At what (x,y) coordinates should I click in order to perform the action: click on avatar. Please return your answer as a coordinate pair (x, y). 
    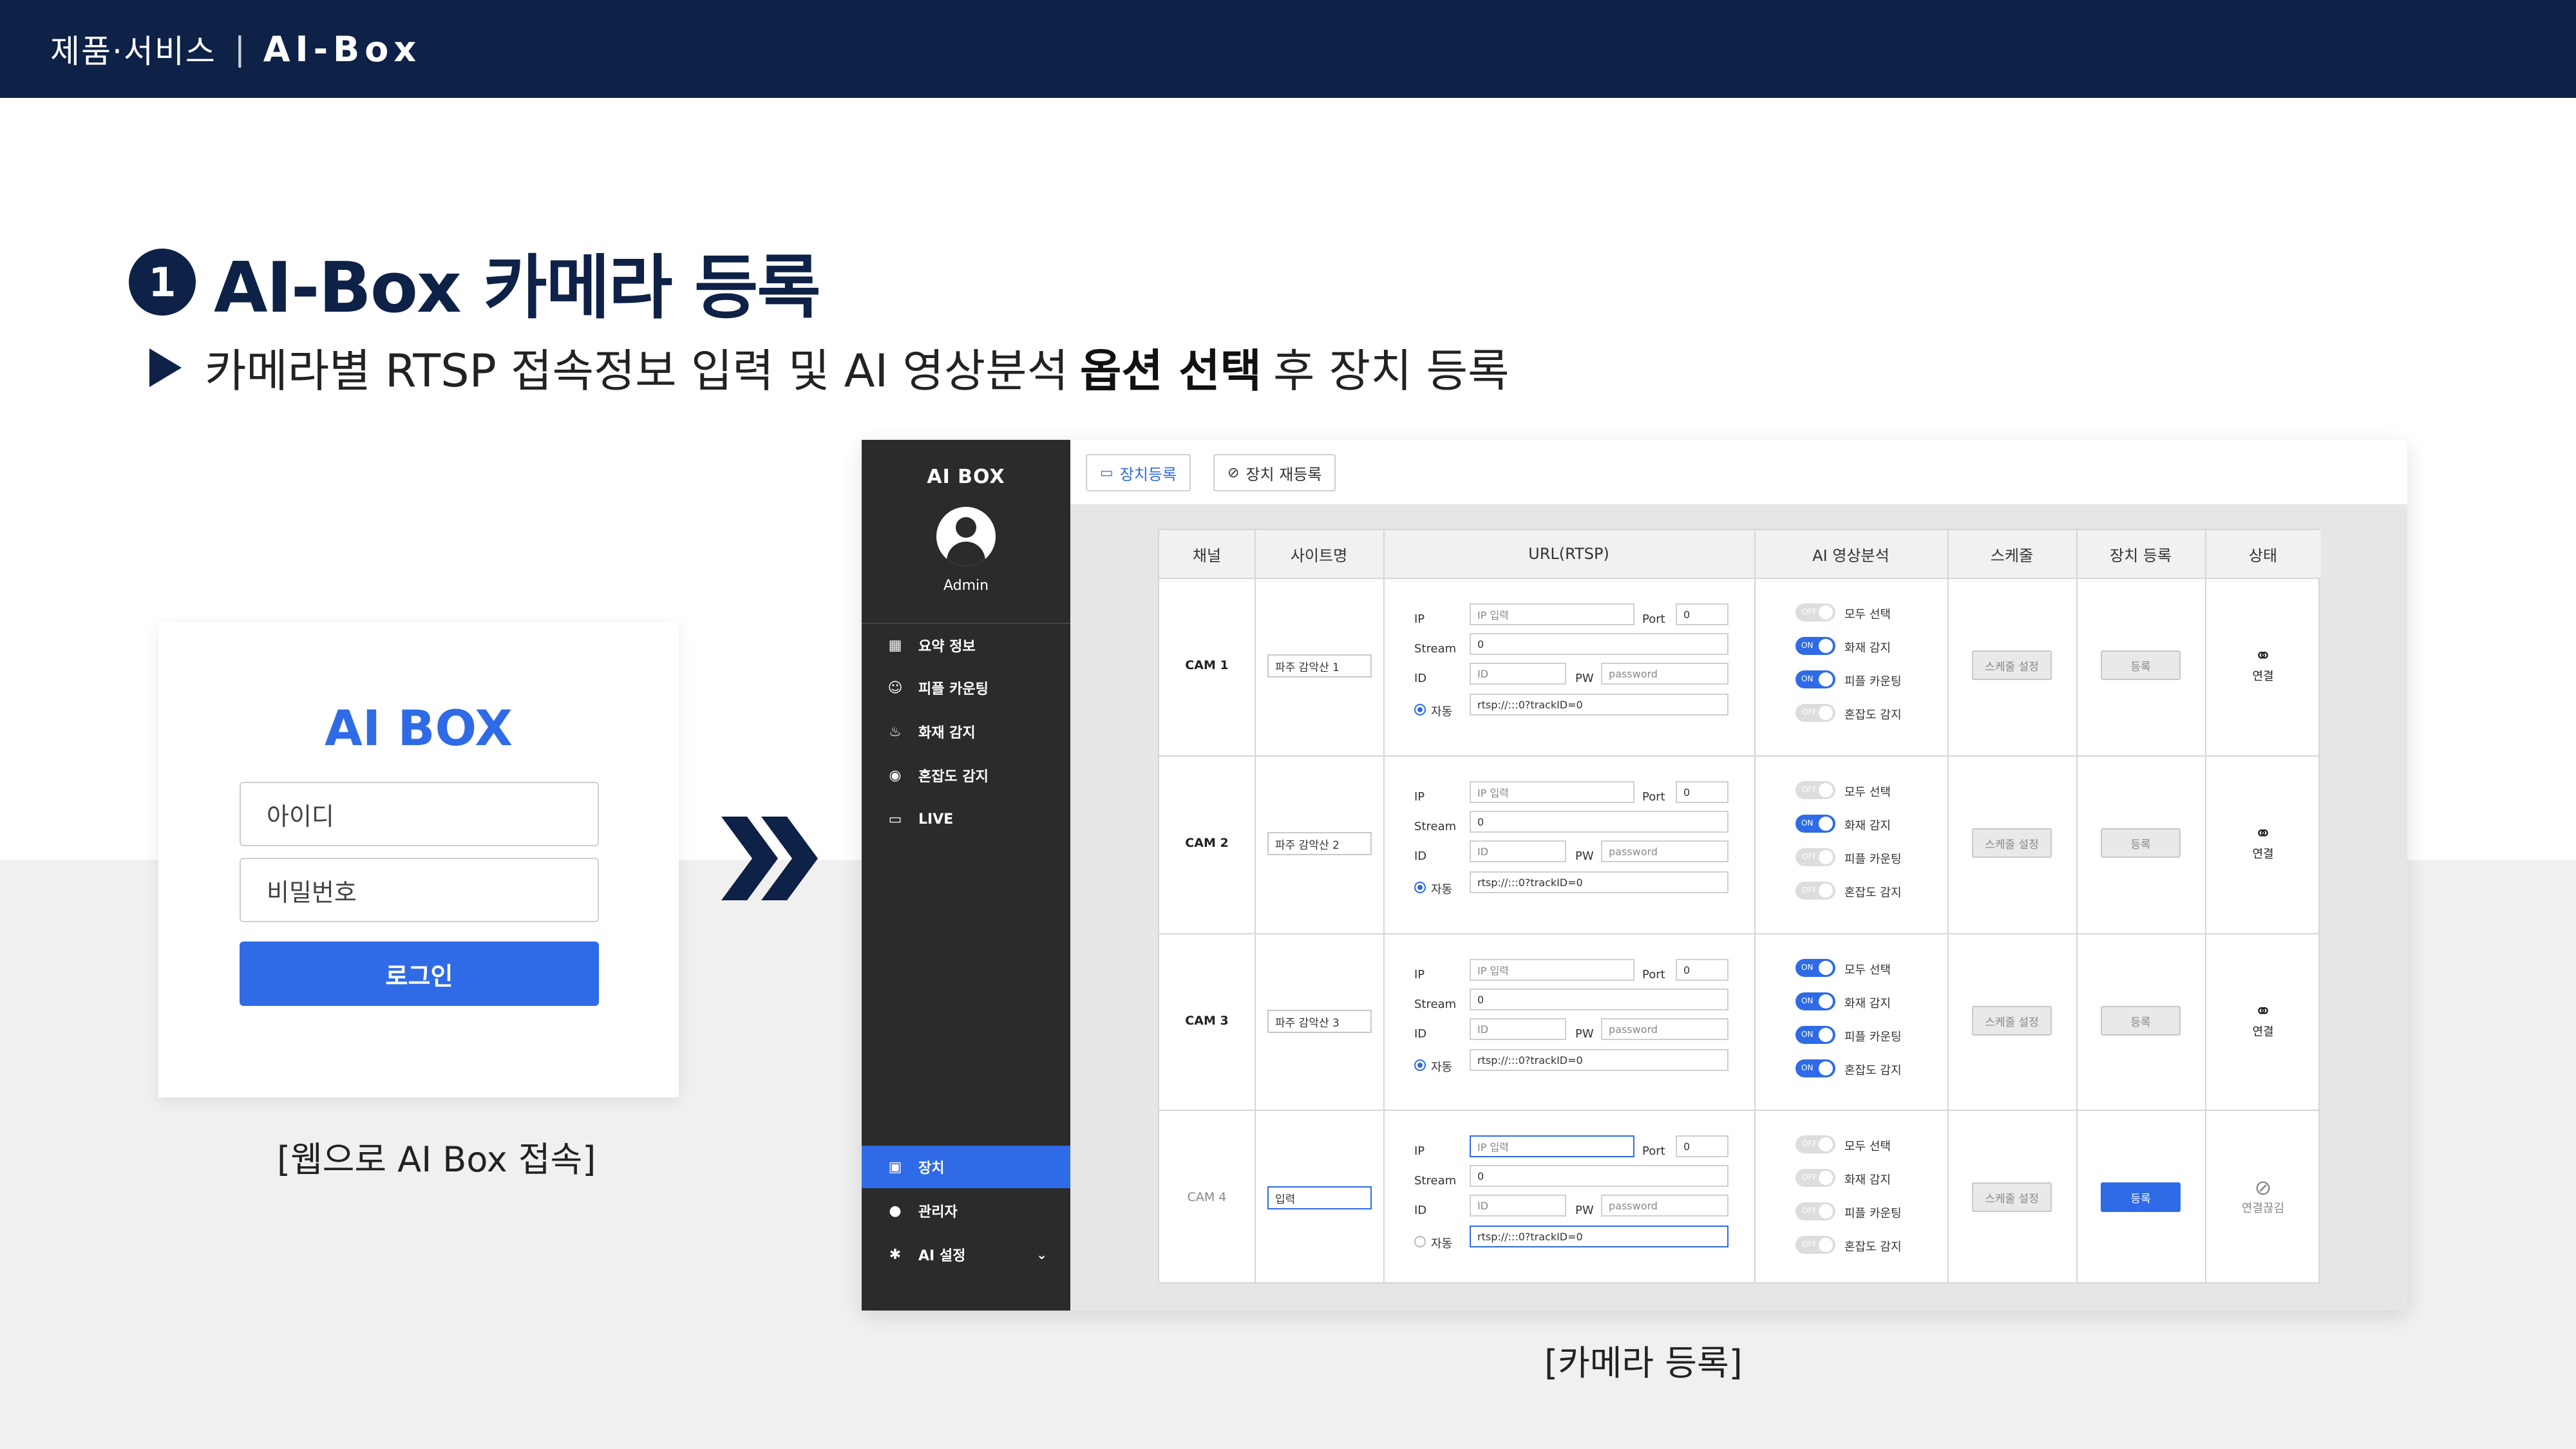
    Looking at the image, I should click on (966, 537).